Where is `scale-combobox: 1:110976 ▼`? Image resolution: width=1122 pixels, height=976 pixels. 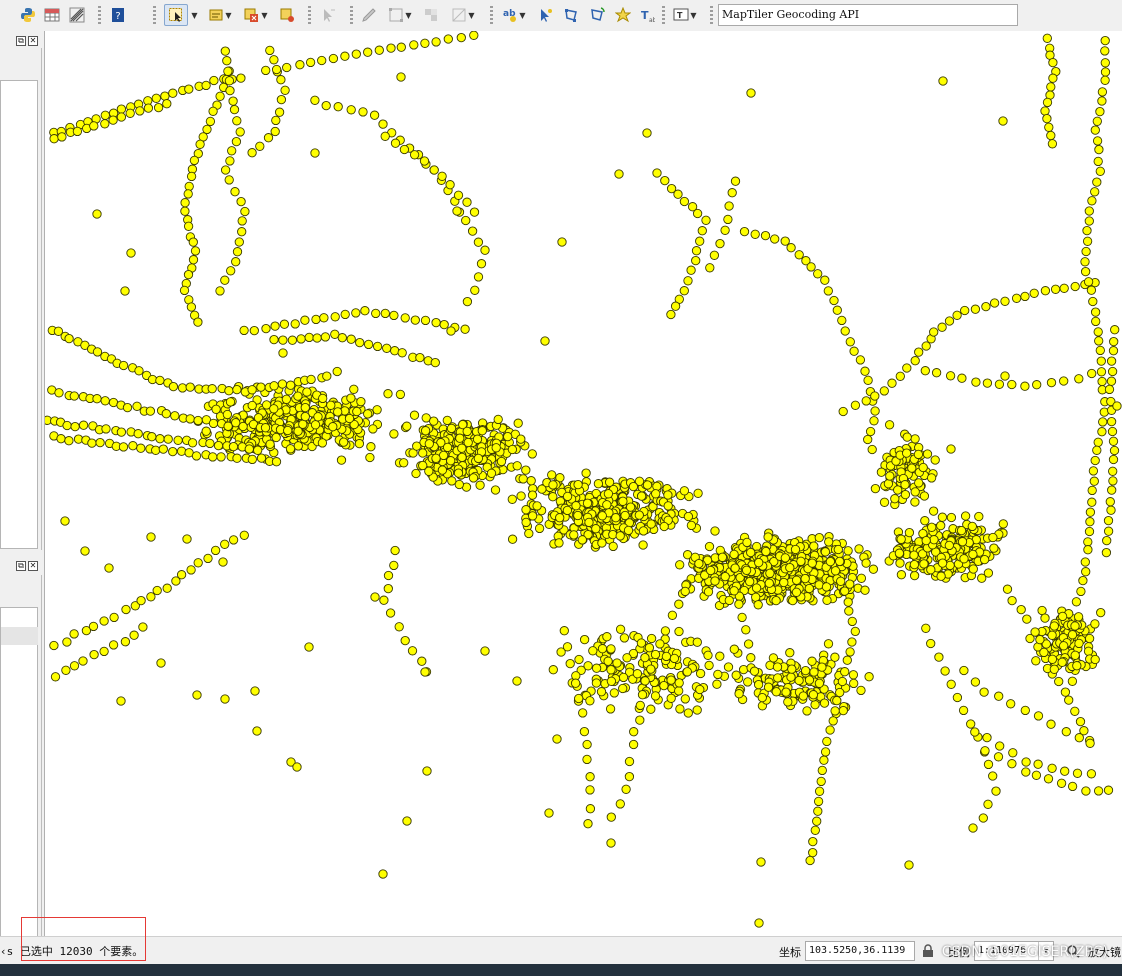
scale-combobox: 1:110976 ▼ is located at coordinates (1014, 951).